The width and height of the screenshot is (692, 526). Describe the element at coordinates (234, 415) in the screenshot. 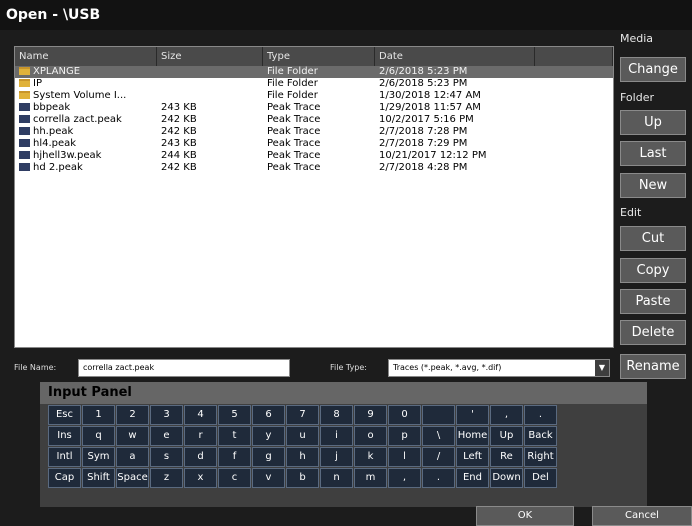

I see `key: 5` at that location.